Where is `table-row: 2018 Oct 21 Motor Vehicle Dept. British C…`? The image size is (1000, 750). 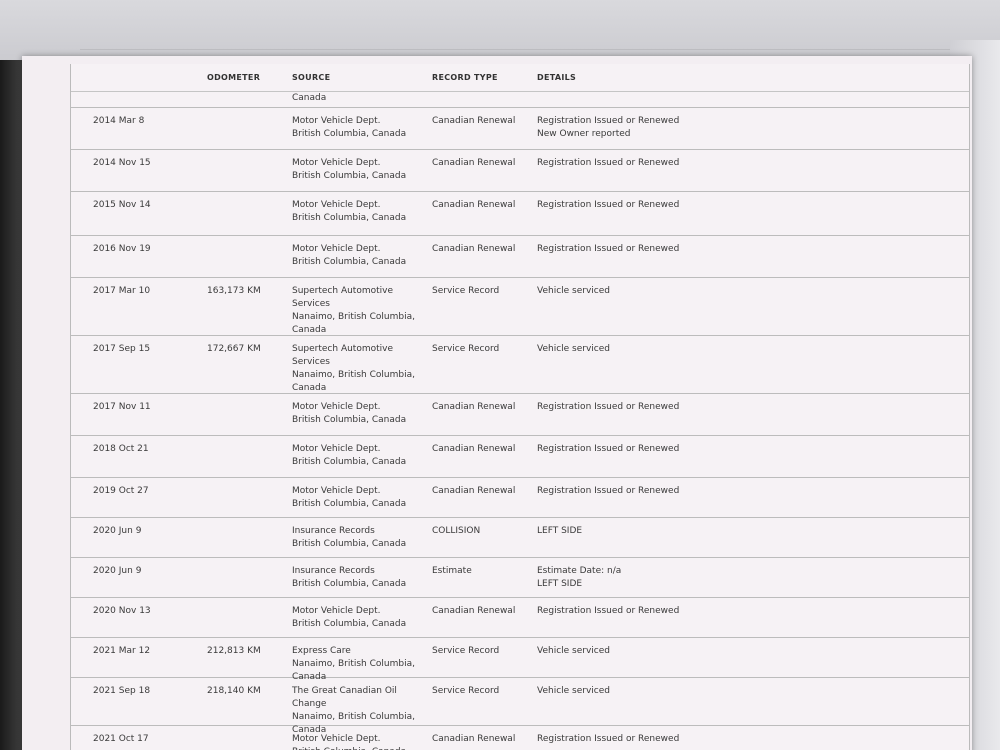 table-row: 2018 Oct 21 Motor Vehicle Dept. British C… is located at coordinates (520, 457).